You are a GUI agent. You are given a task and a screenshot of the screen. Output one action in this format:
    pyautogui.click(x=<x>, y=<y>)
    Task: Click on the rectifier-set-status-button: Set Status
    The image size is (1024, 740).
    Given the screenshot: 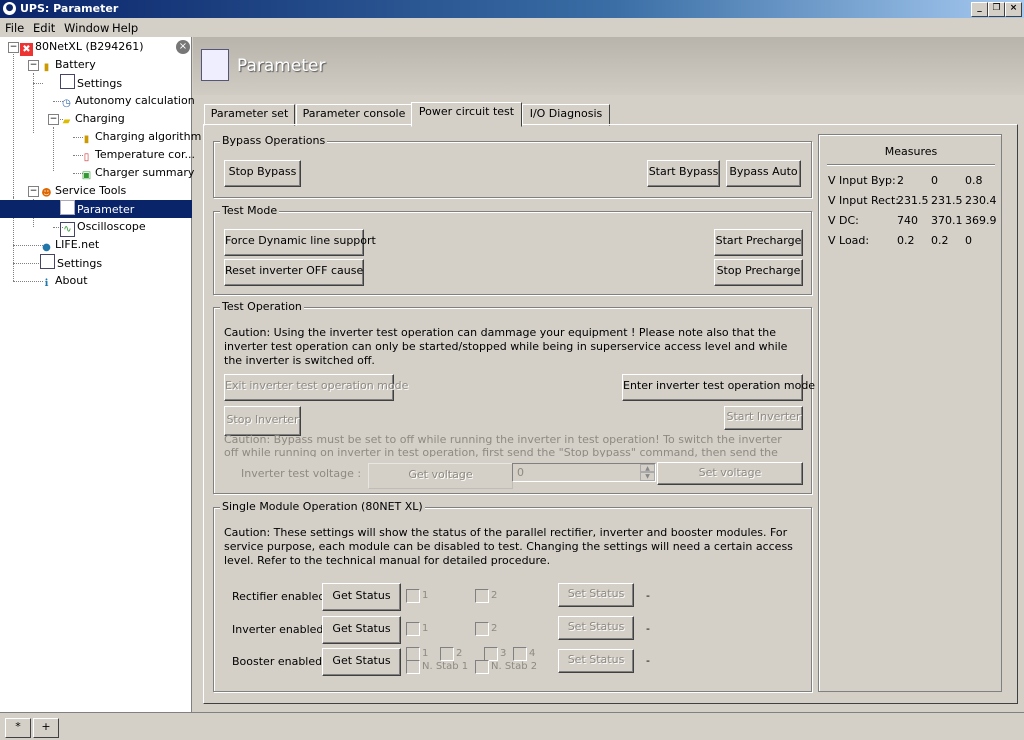 What is the action you would take?
    pyautogui.click(x=596, y=595)
    